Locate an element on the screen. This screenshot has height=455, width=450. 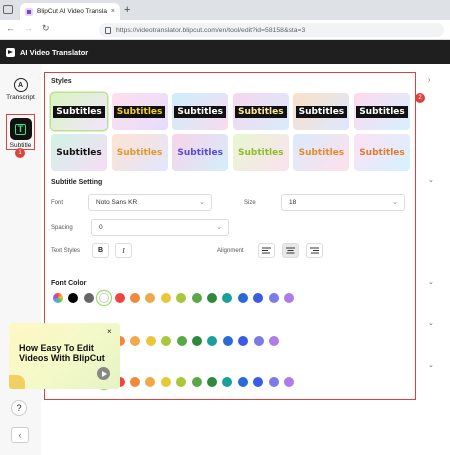
step-badge-1: 1 is located at coordinates (20, 153).